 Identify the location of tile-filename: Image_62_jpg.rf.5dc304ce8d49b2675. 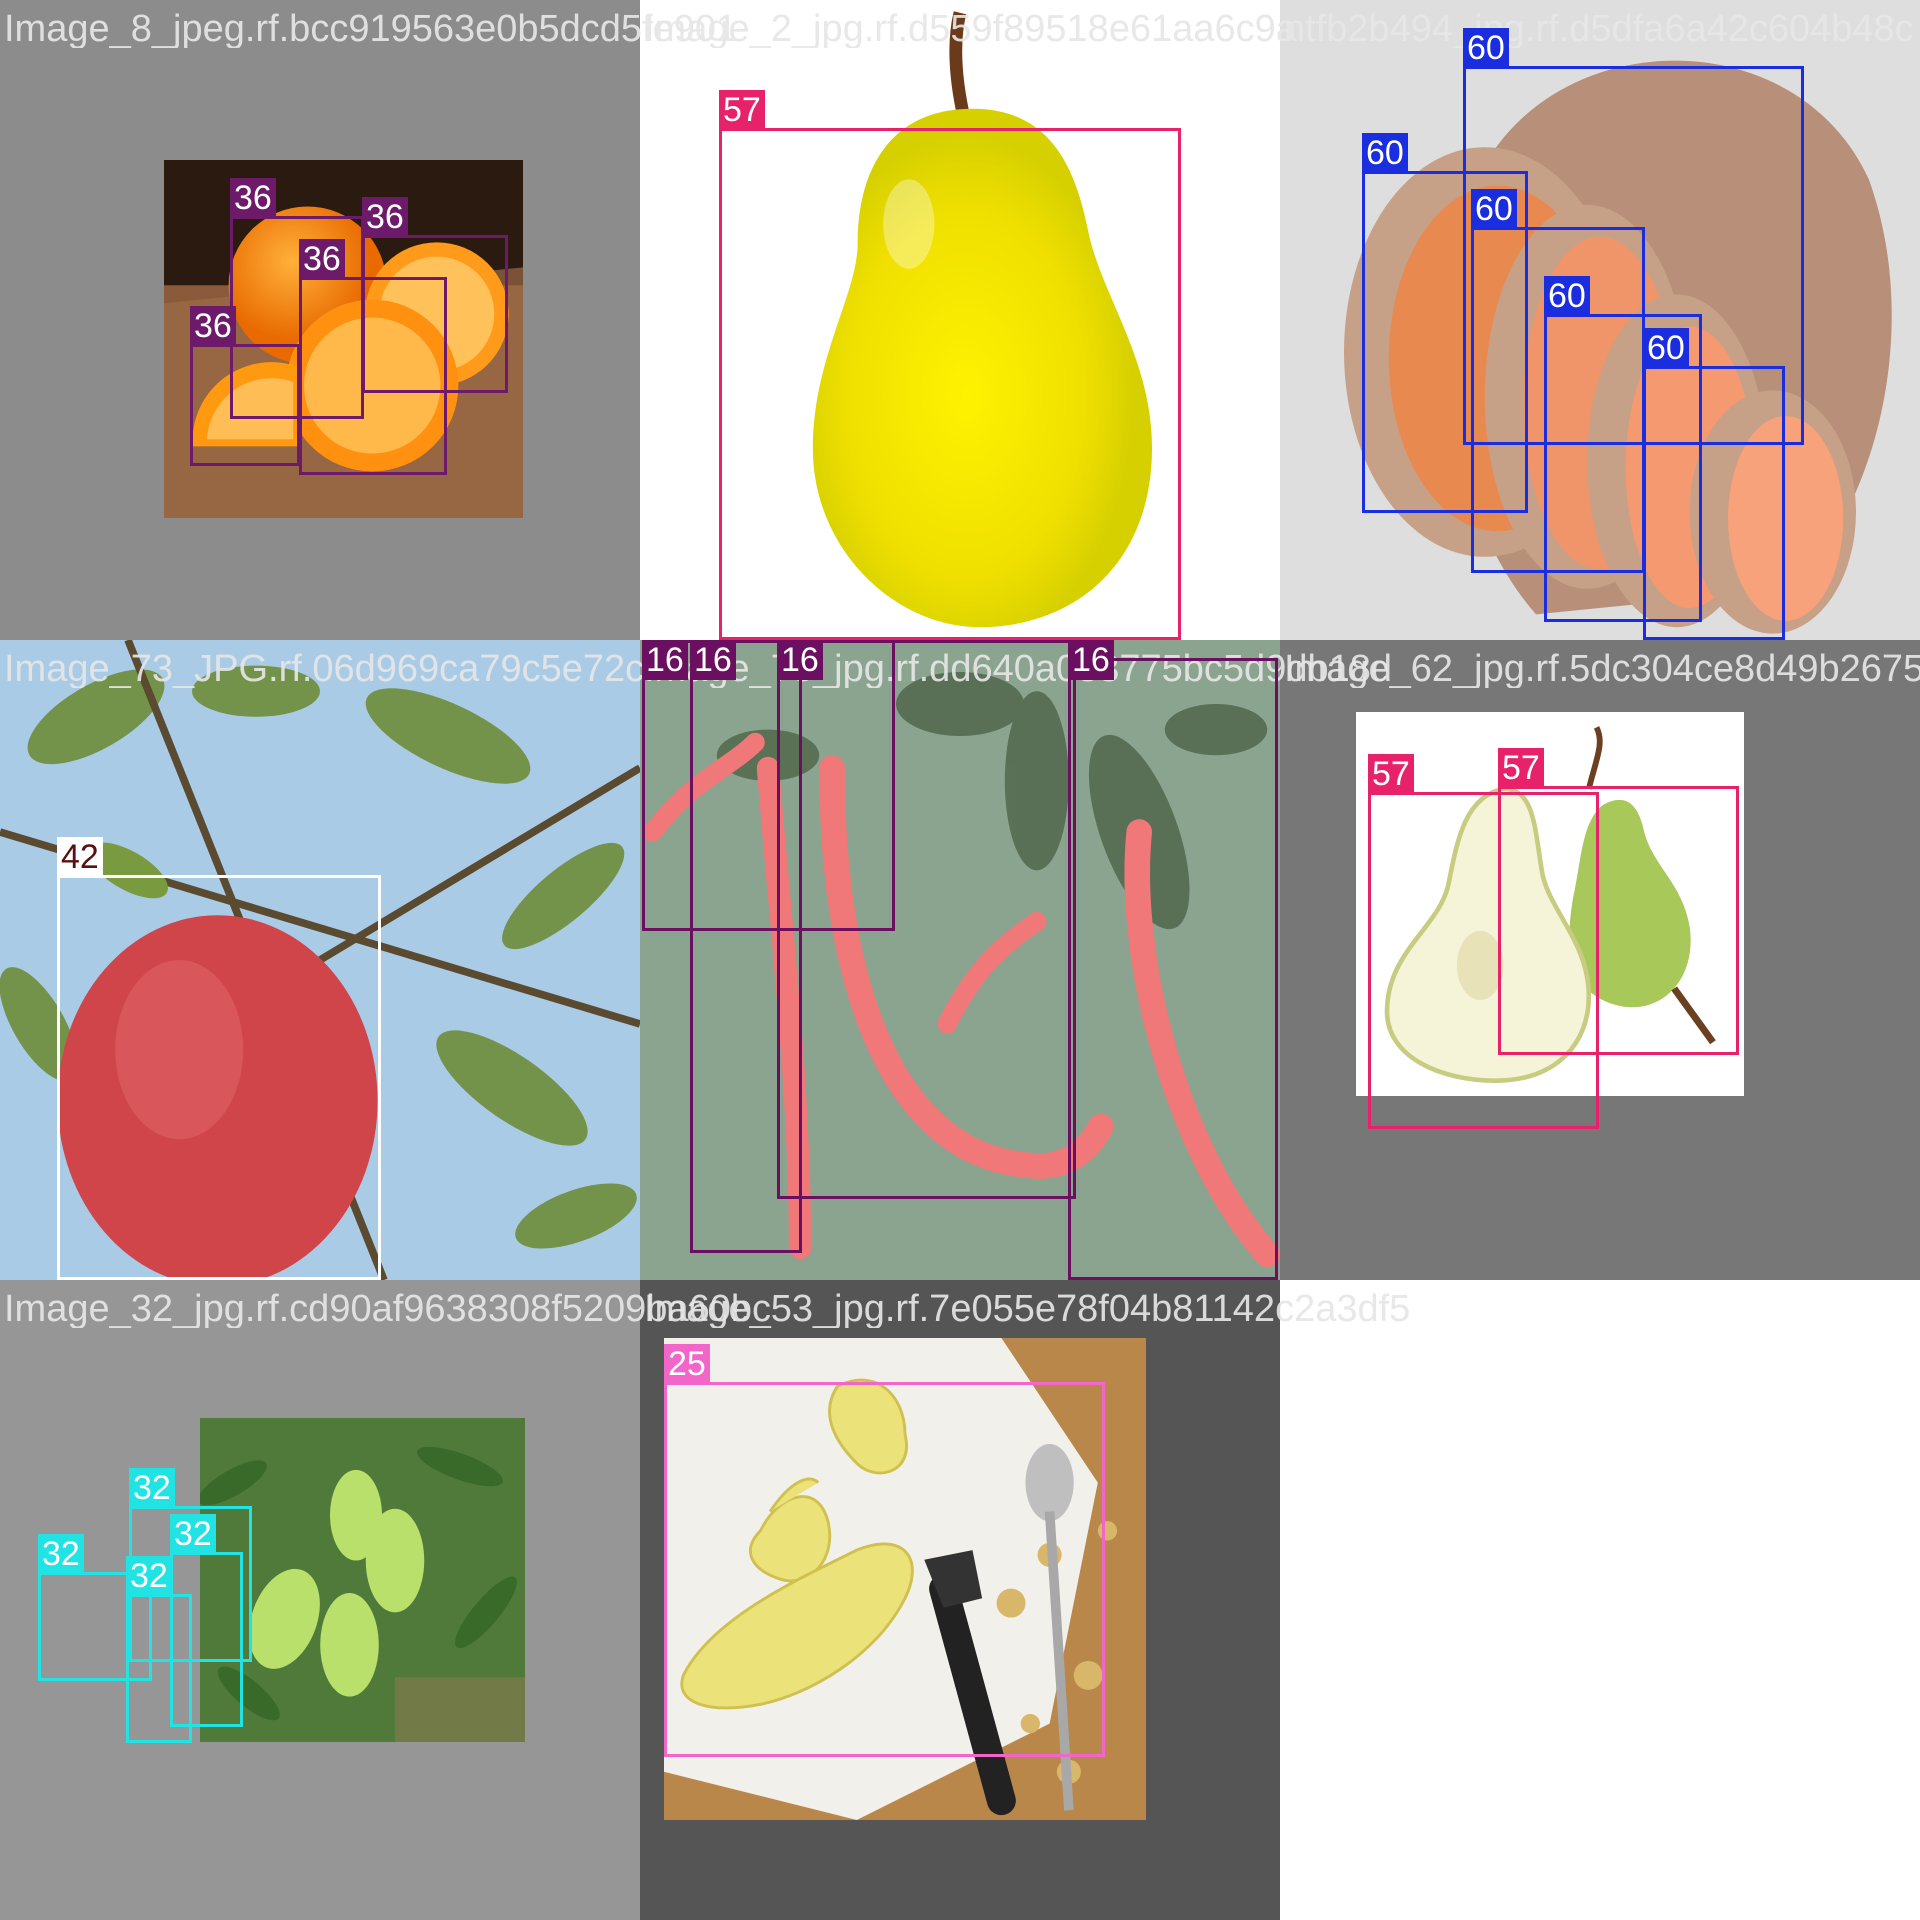
(1602, 669).